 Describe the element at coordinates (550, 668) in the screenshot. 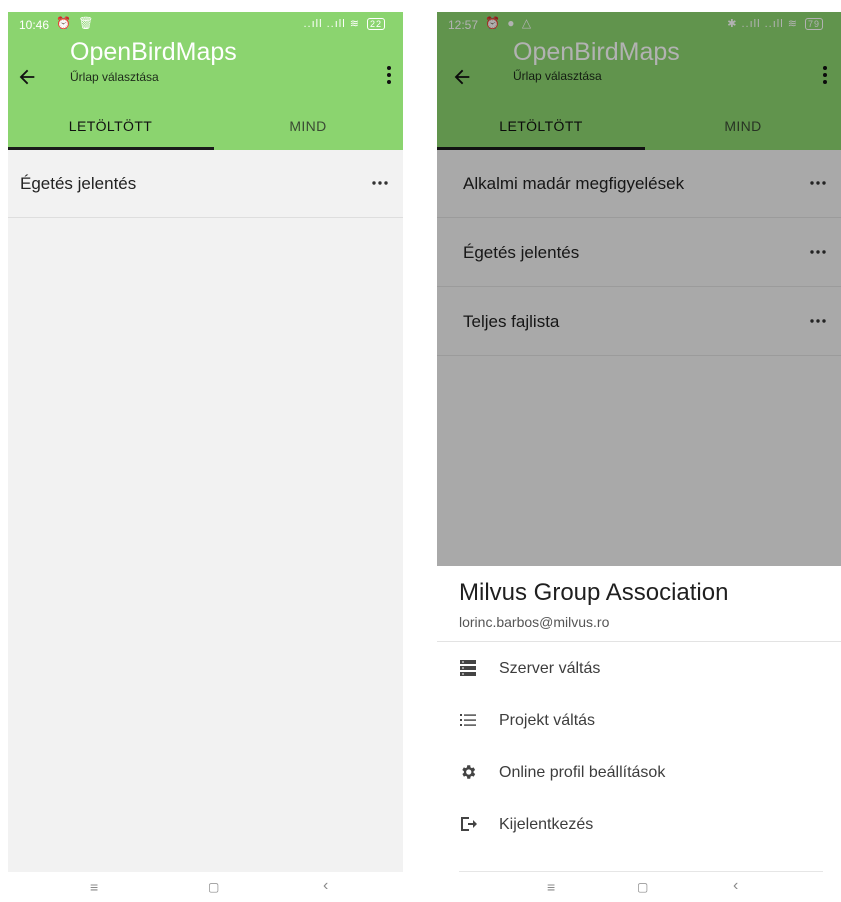

I see `menu-item-label: Szerver váltás` at that location.